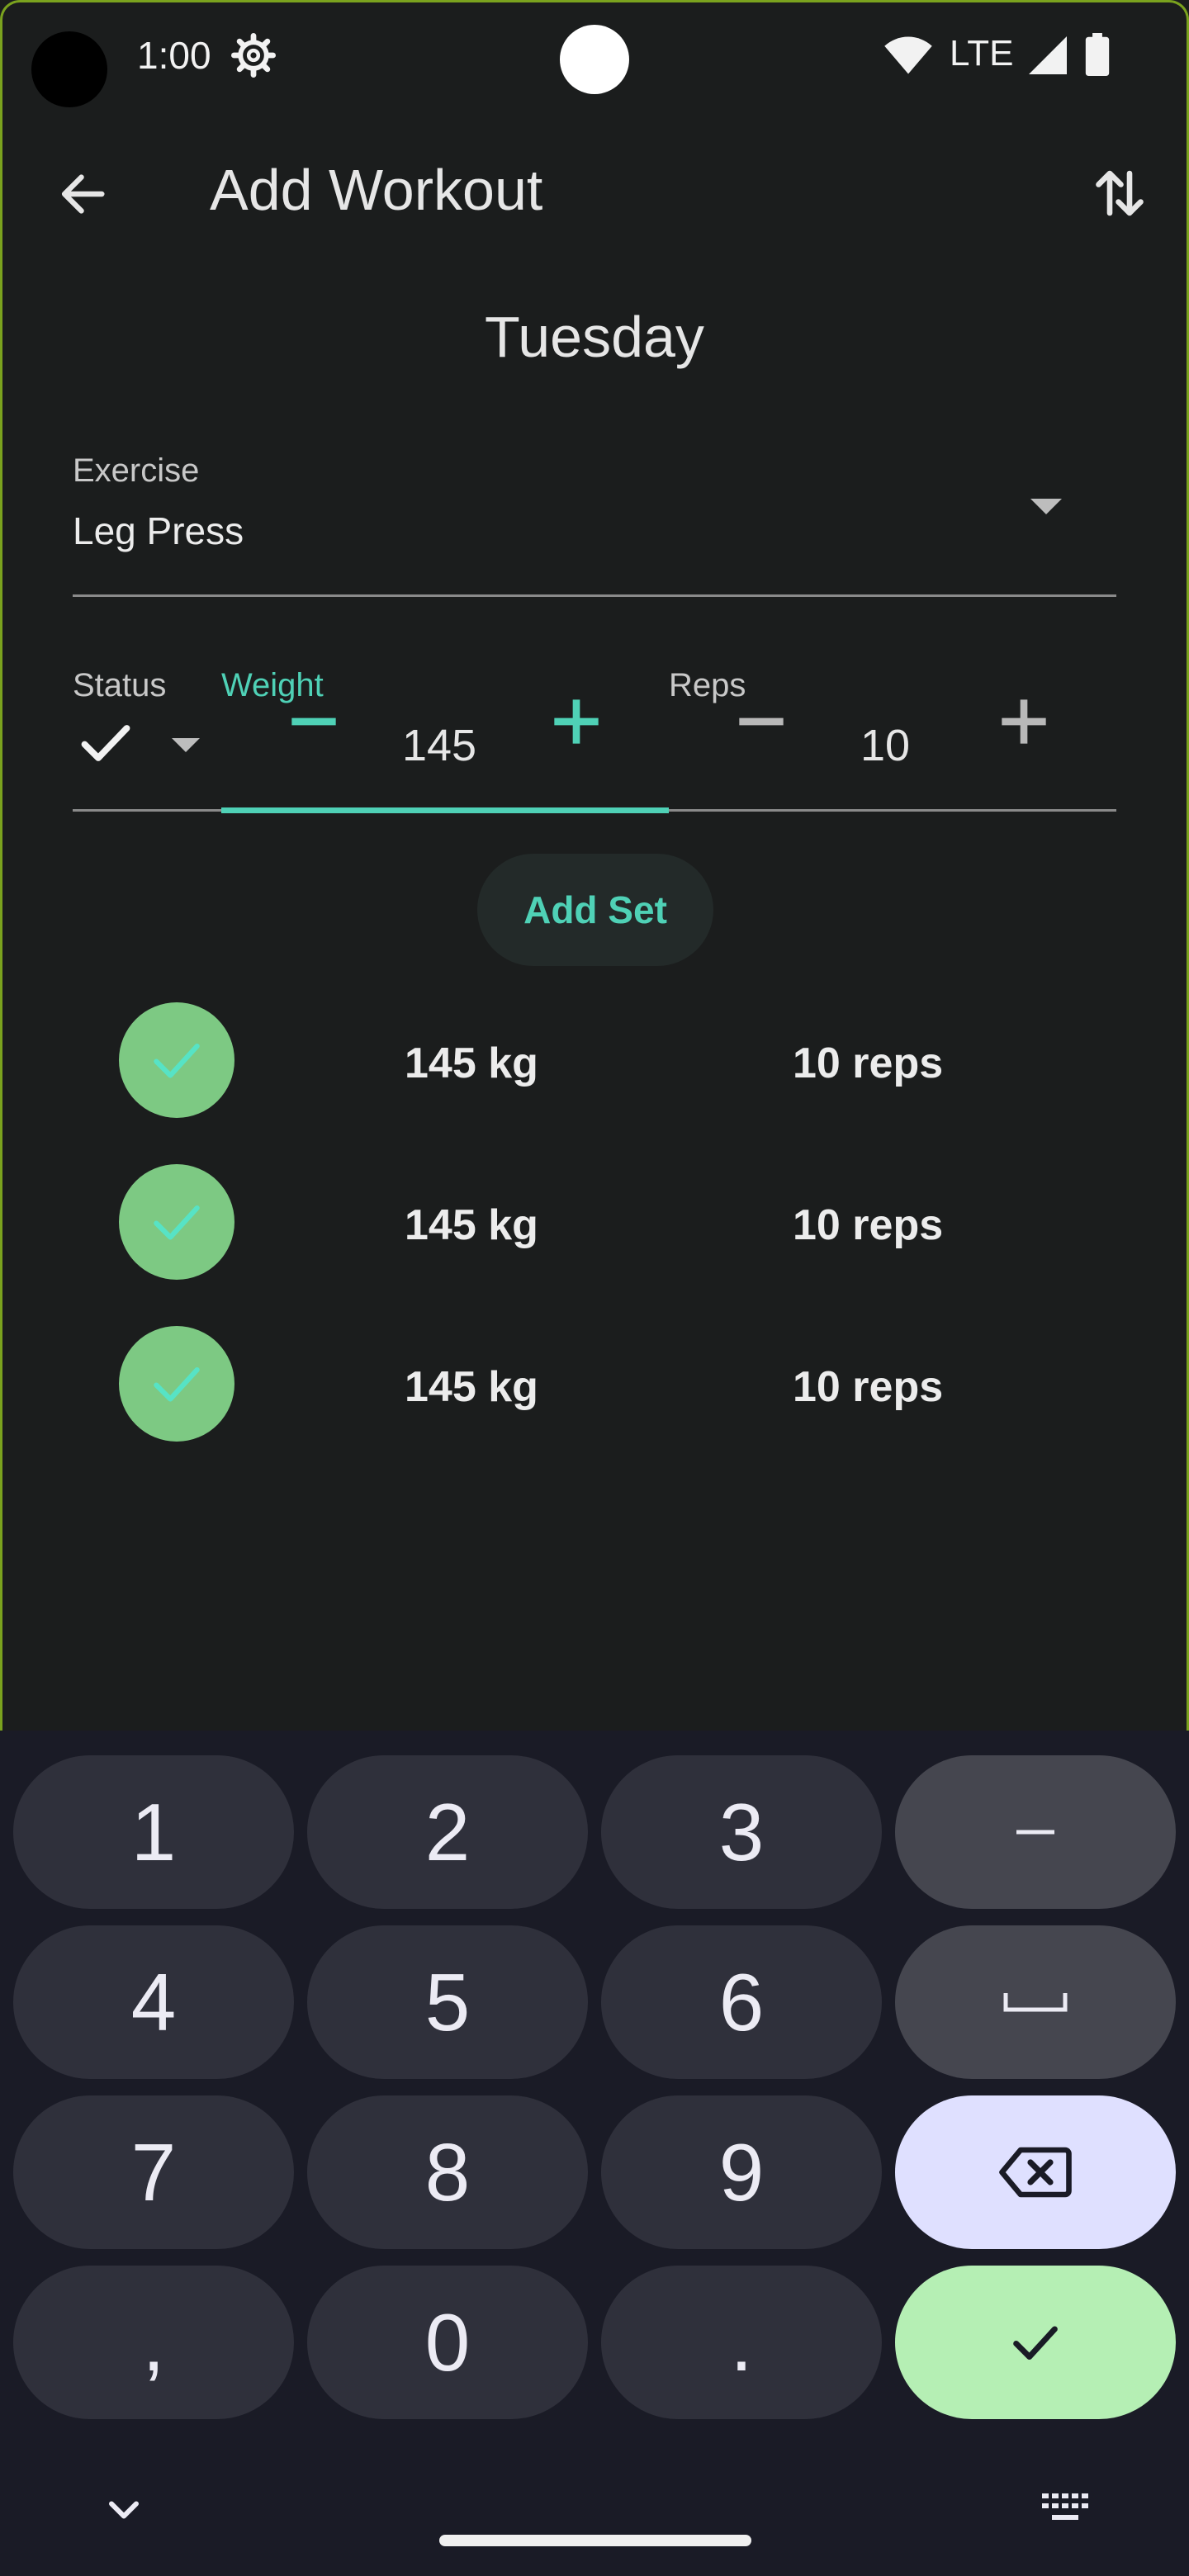 This screenshot has height=2576, width=1189. I want to click on reps-increment-button, so click(1024, 722).